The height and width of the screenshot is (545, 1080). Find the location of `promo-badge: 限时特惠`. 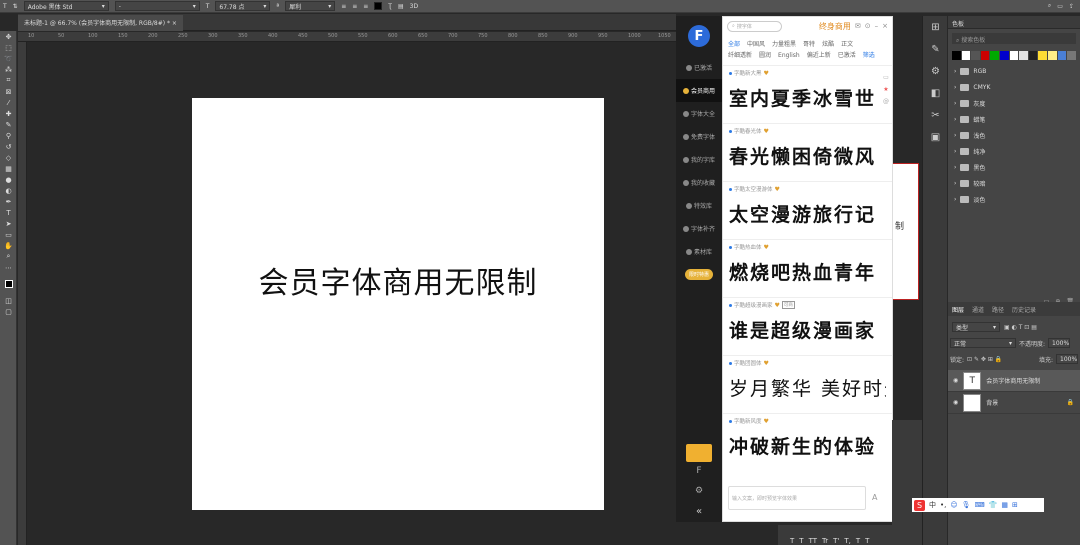

promo-badge: 限时特惠 is located at coordinates (699, 274).